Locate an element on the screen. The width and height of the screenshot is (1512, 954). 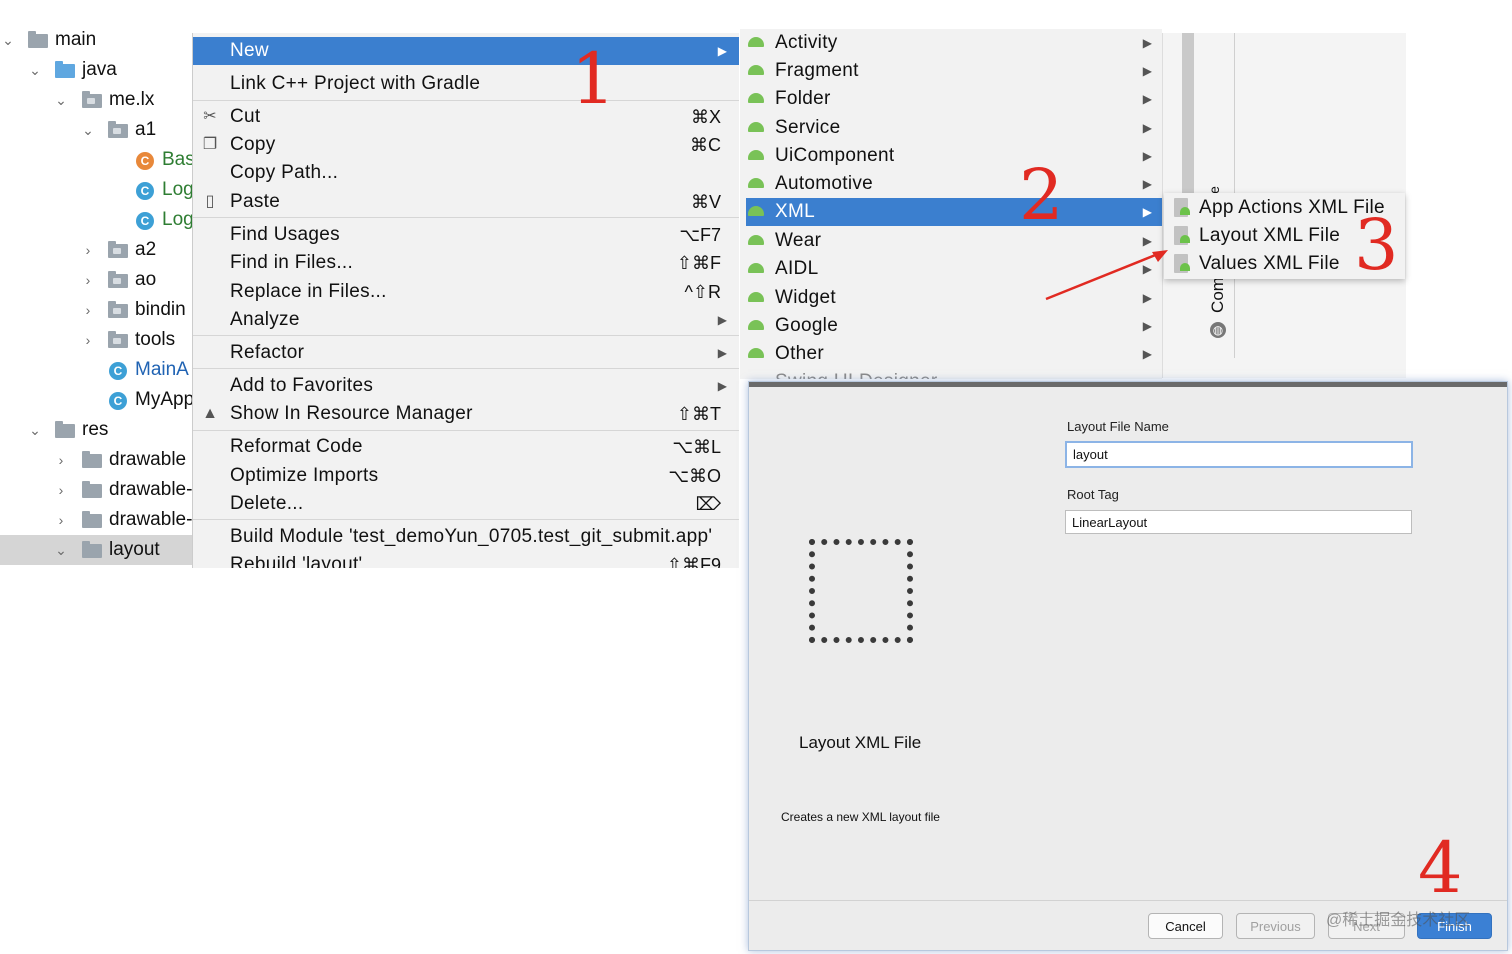
tree-item-class: C Bas is located at coordinates (100, 160).